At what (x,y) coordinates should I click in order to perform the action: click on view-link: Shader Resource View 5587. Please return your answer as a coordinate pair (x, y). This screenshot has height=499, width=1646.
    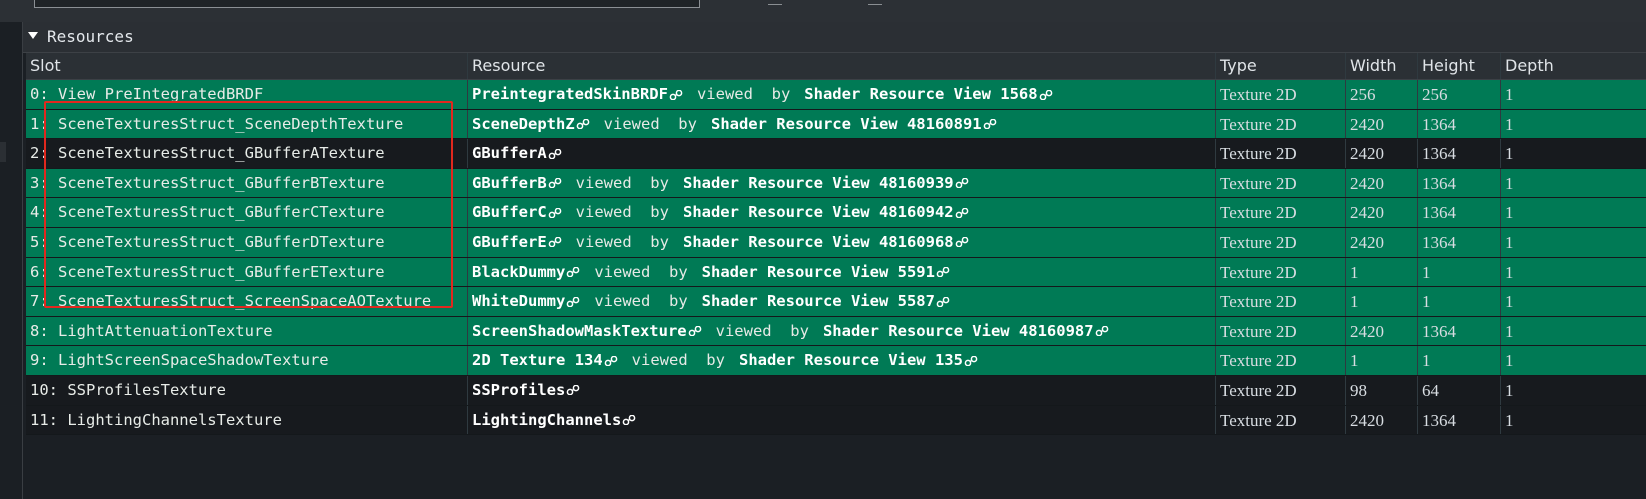
    Looking at the image, I should click on (818, 301).